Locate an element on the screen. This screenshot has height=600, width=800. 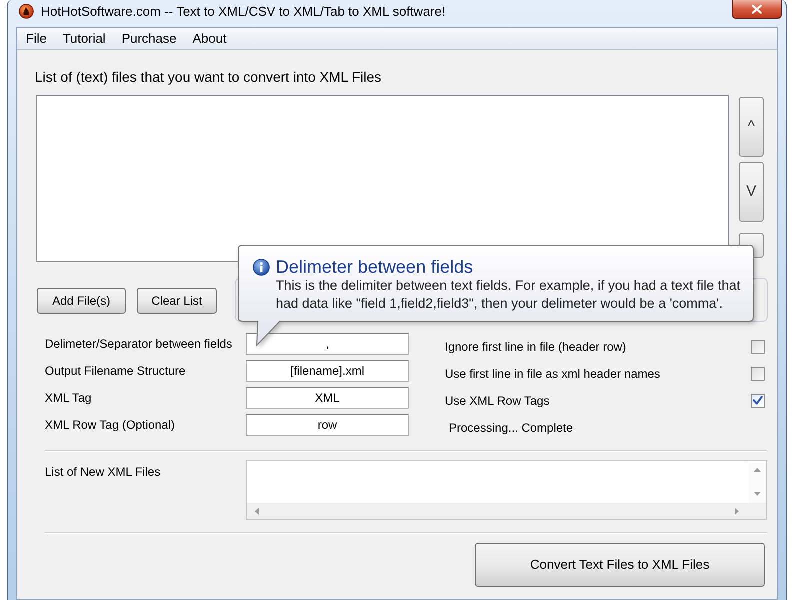
info-icon is located at coordinates (261, 267).